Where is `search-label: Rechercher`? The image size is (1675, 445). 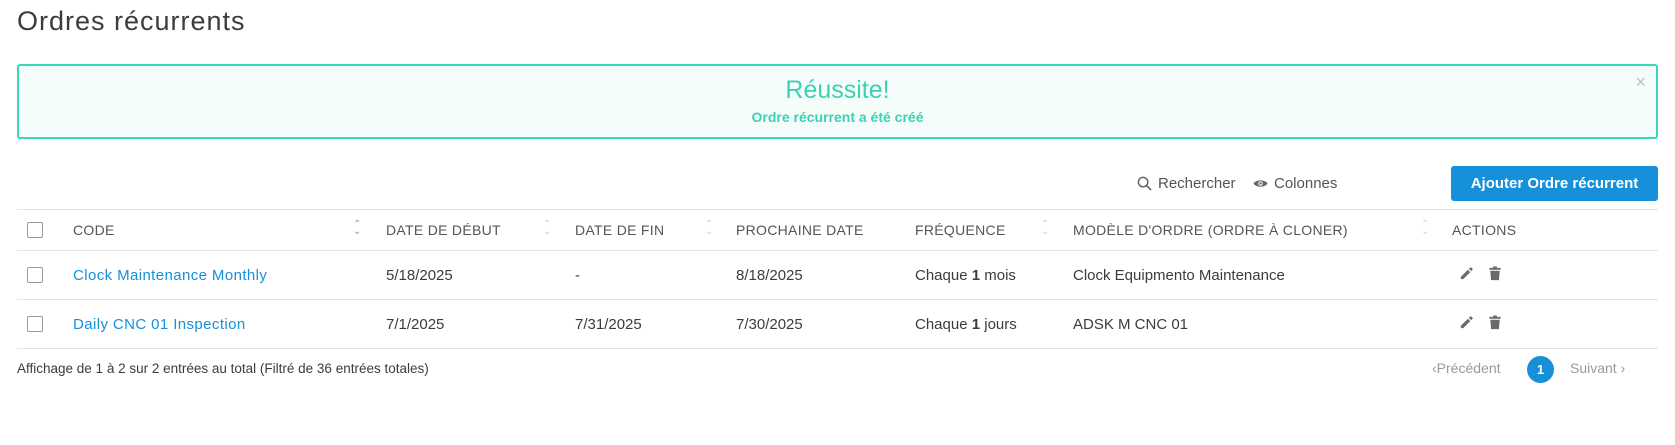 search-label: Rechercher is located at coordinates (1197, 183).